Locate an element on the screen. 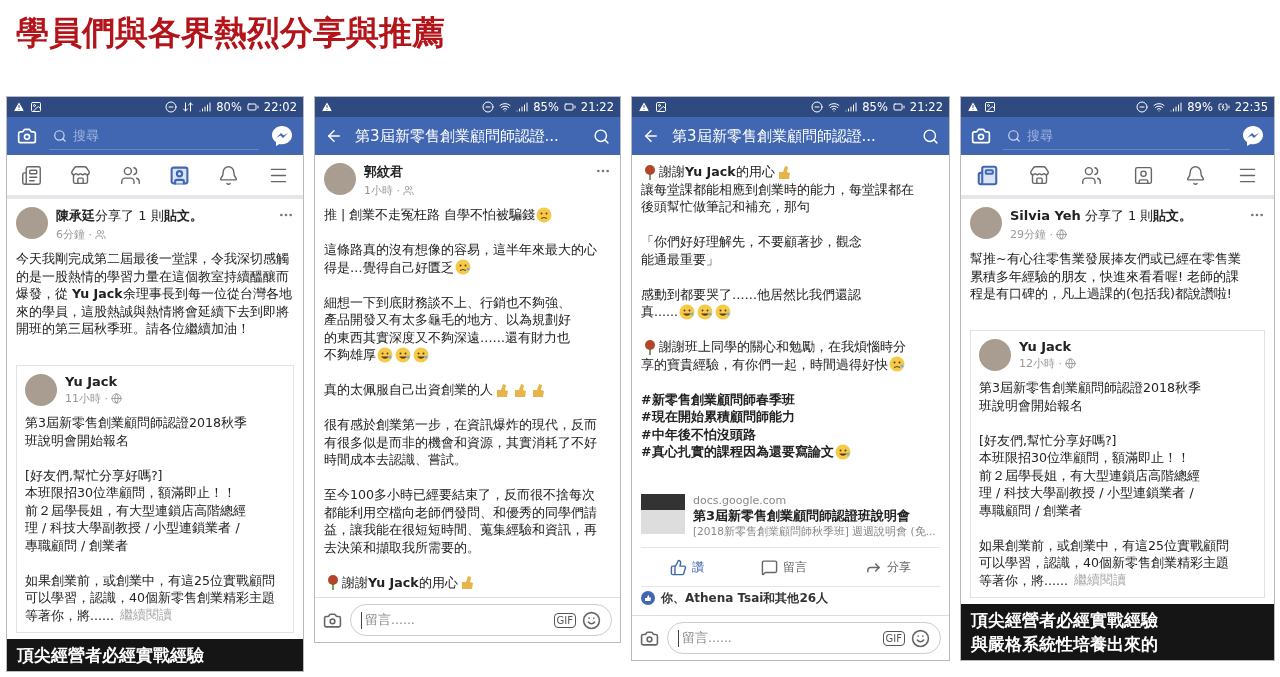 This screenshot has width=1280, height=677. post-text: 能通最重要」 is located at coordinates (680, 259).